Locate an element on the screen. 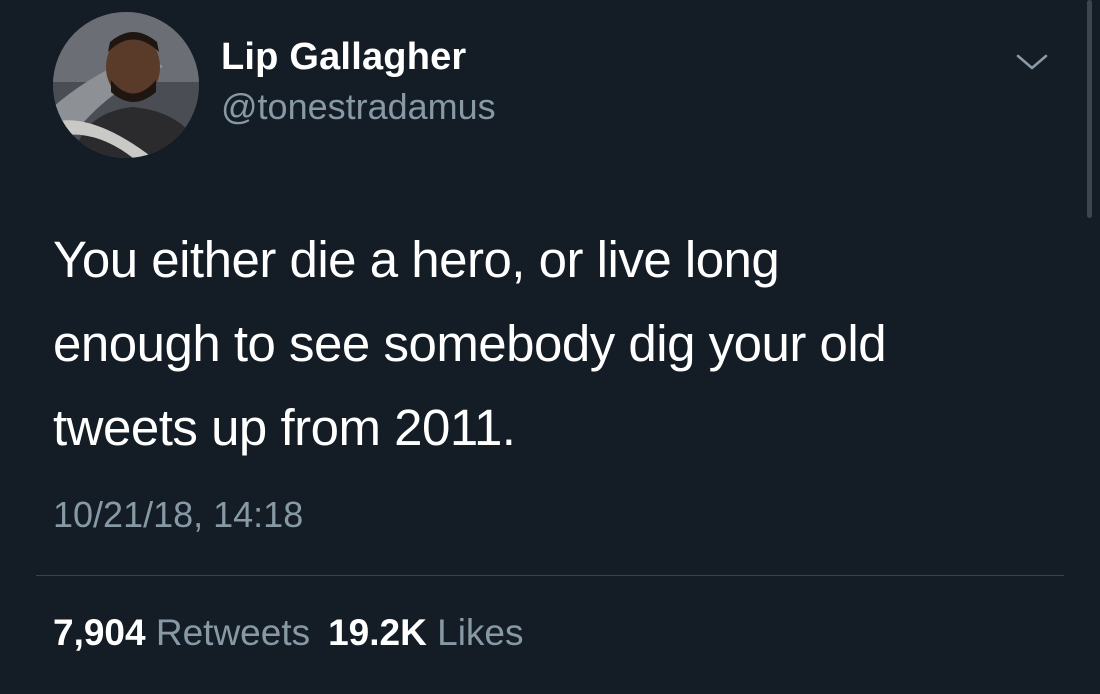 This screenshot has height=694, width=1100. tweet-timestamp: 10/21/18, 14:18 is located at coordinates (178, 515).